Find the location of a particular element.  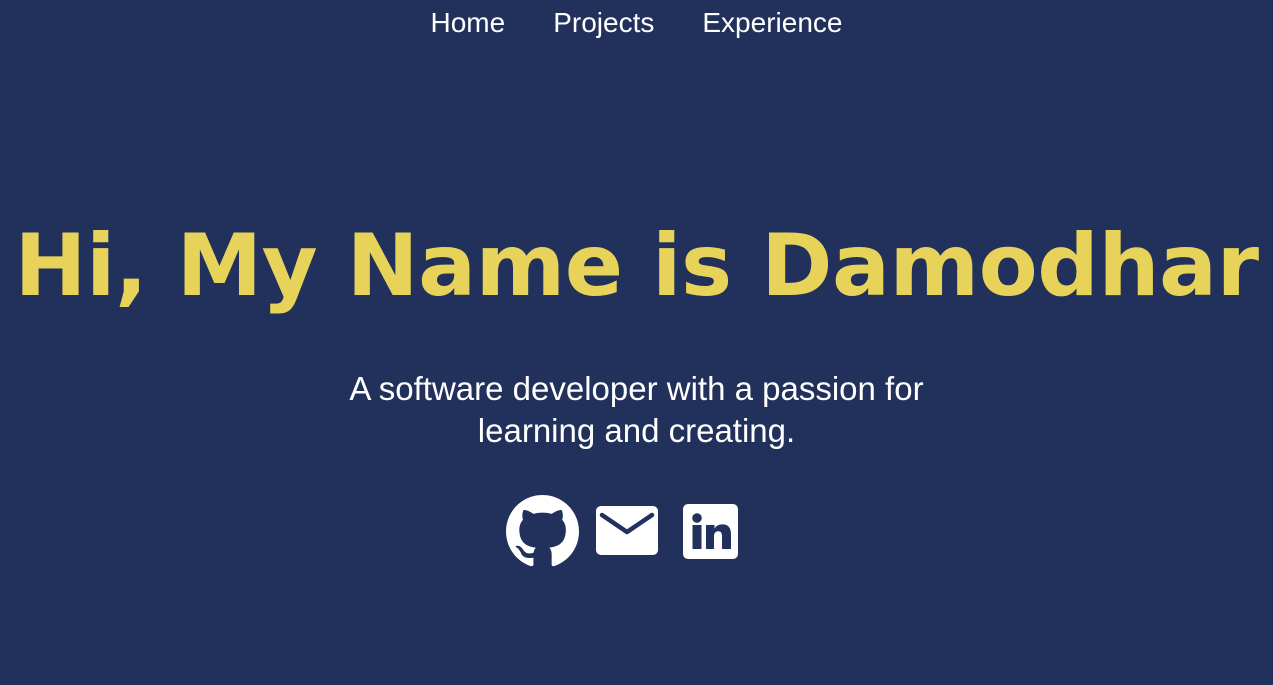

github-link is located at coordinates (542, 531).